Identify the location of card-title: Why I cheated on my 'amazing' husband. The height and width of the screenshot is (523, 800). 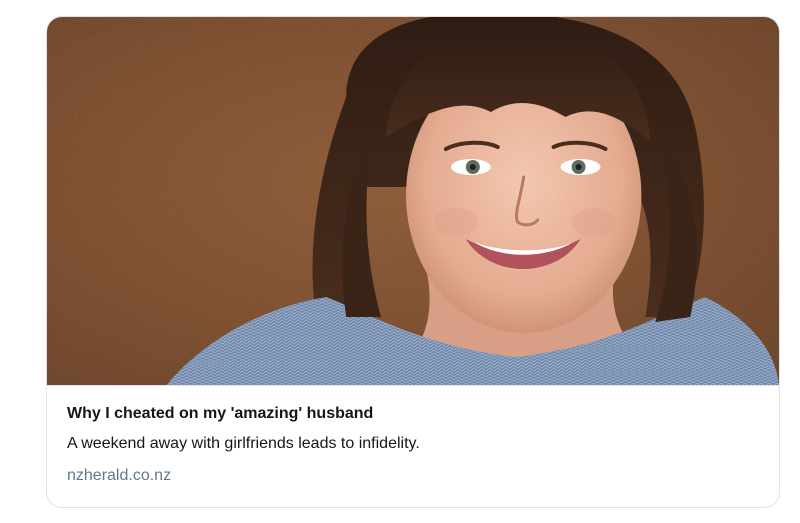
(423, 414).